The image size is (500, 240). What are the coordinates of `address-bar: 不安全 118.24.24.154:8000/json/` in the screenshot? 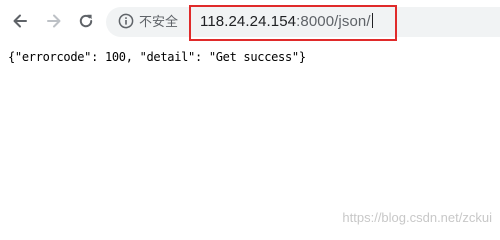 It's located at (303, 22).